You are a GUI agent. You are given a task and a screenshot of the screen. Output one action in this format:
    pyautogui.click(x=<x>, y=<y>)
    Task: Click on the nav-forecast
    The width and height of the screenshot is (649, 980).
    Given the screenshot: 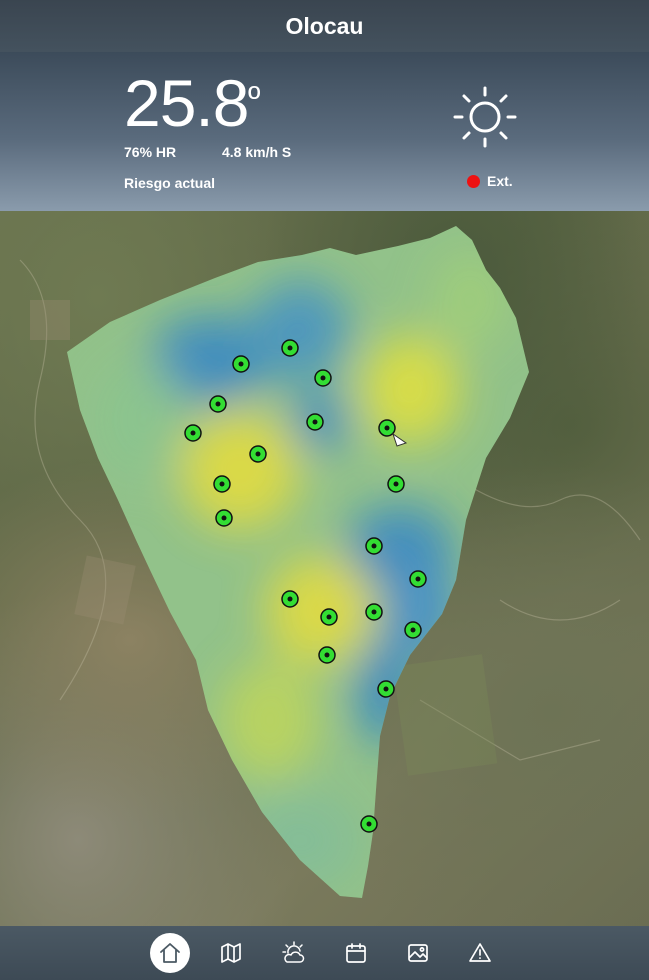 What is the action you would take?
    pyautogui.click(x=294, y=953)
    